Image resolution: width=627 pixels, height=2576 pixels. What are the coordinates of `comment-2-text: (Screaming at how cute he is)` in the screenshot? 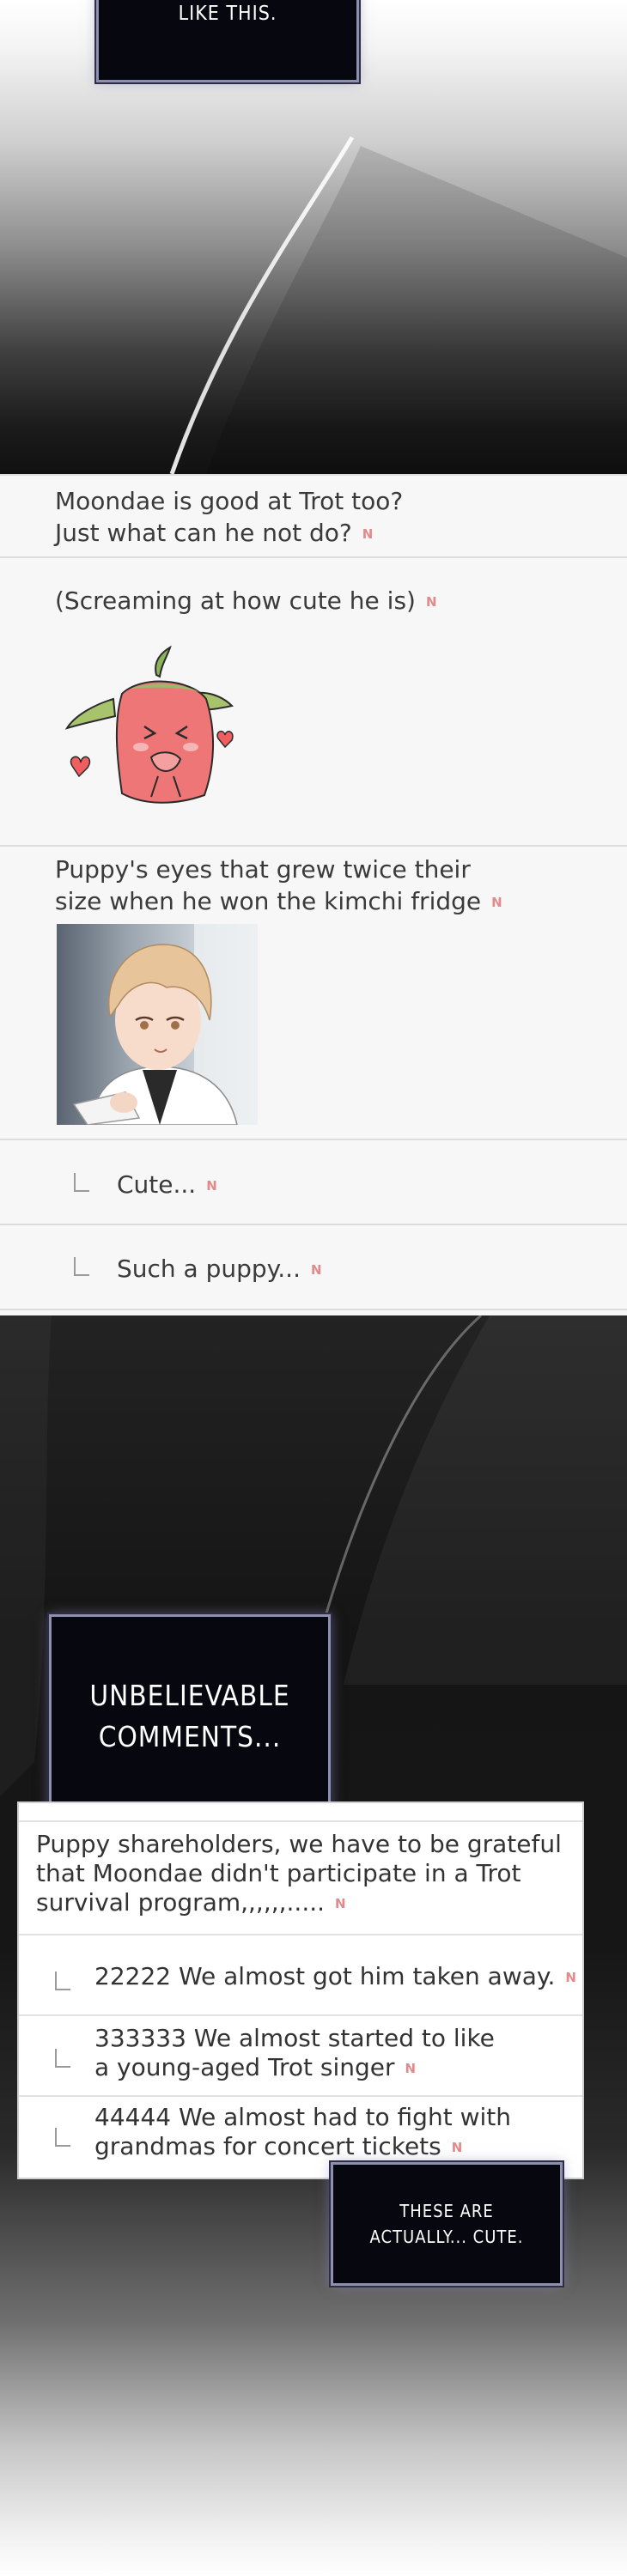 It's located at (235, 600).